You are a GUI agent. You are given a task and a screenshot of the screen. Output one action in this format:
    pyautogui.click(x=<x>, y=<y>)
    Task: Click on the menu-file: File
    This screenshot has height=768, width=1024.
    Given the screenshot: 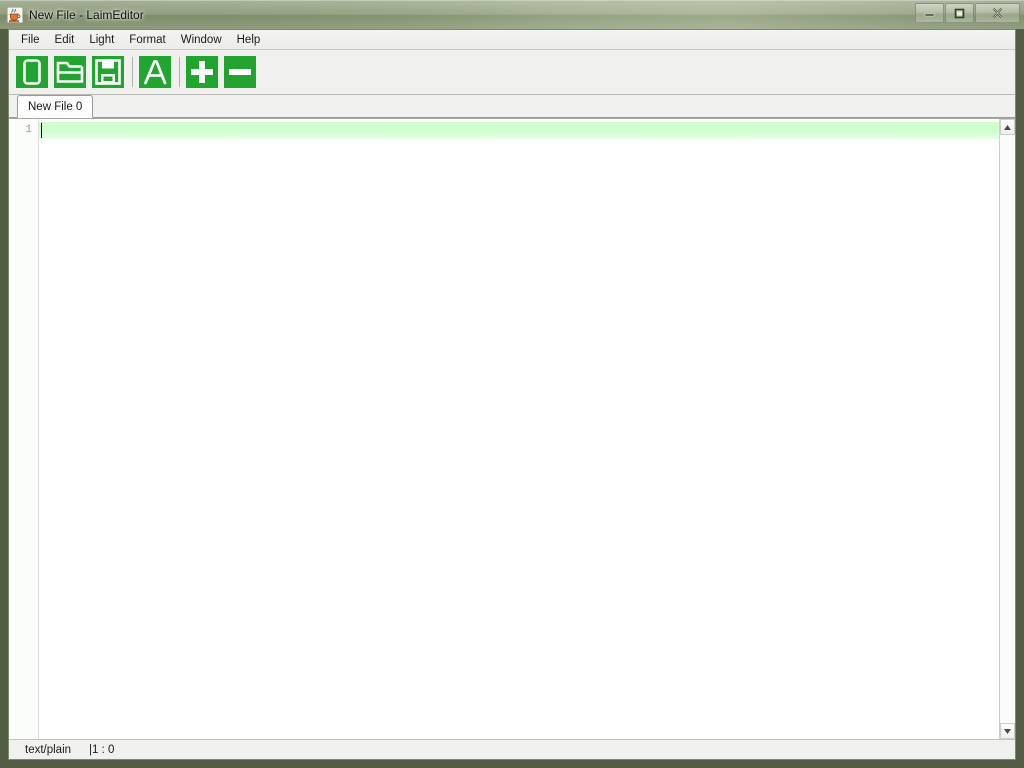 What is the action you would take?
    pyautogui.click(x=30, y=40)
    